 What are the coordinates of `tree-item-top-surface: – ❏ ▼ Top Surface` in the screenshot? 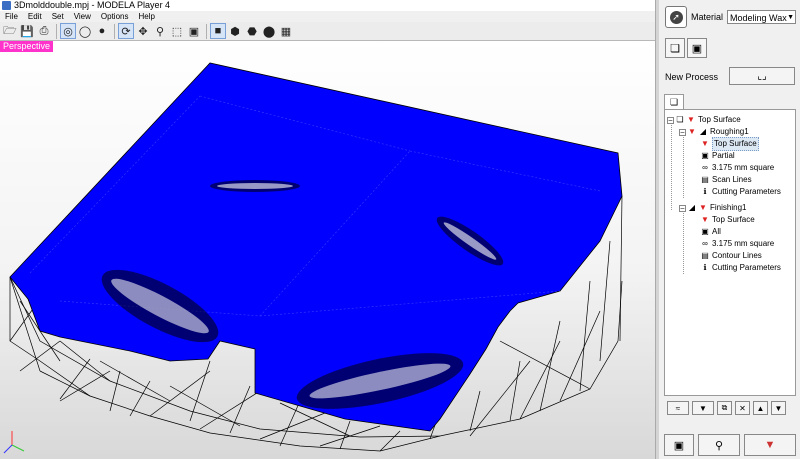 It's located at (704, 120).